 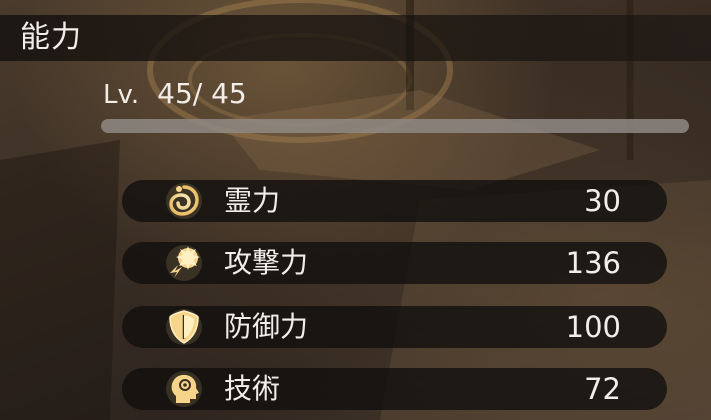 What do you see at coordinates (394, 327) in the screenshot?
I see `stat-row-defense: 防御力 100` at bounding box center [394, 327].